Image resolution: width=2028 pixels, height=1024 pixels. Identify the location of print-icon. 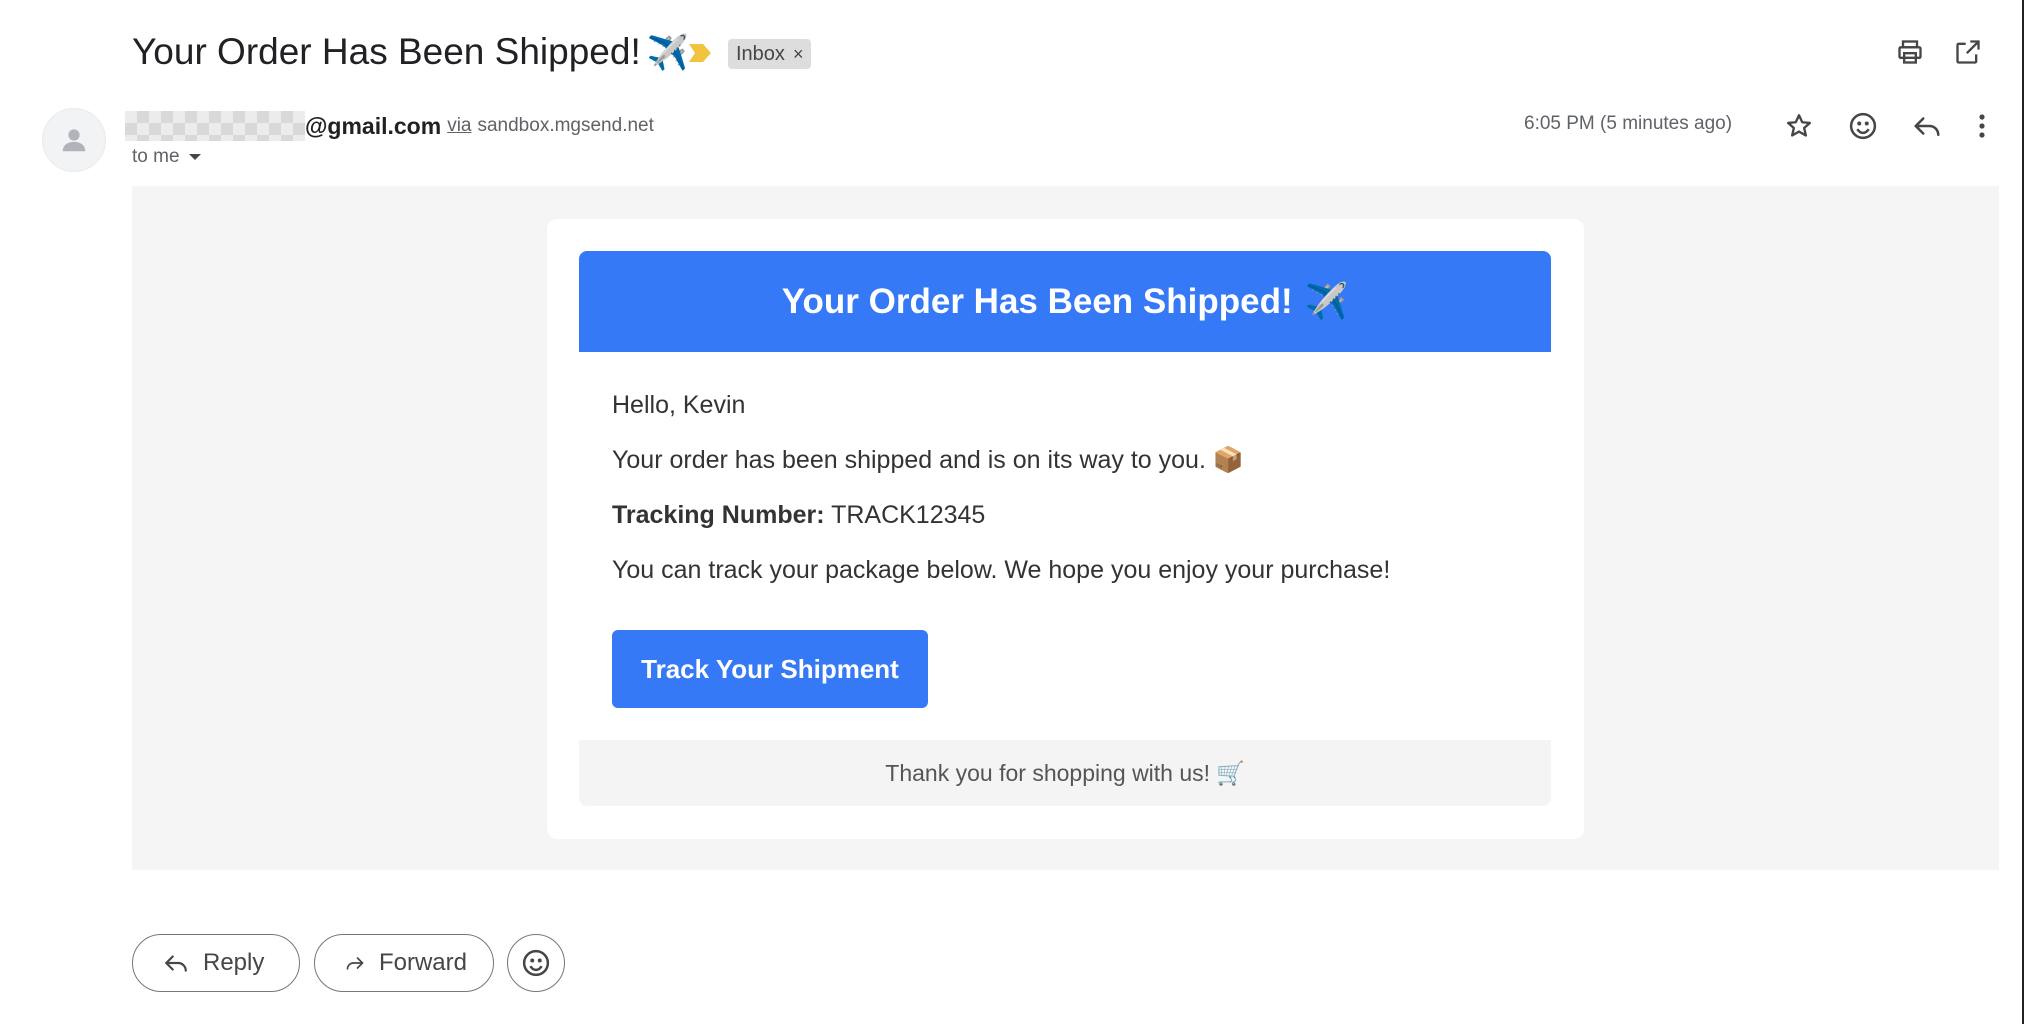
(1910, 52).